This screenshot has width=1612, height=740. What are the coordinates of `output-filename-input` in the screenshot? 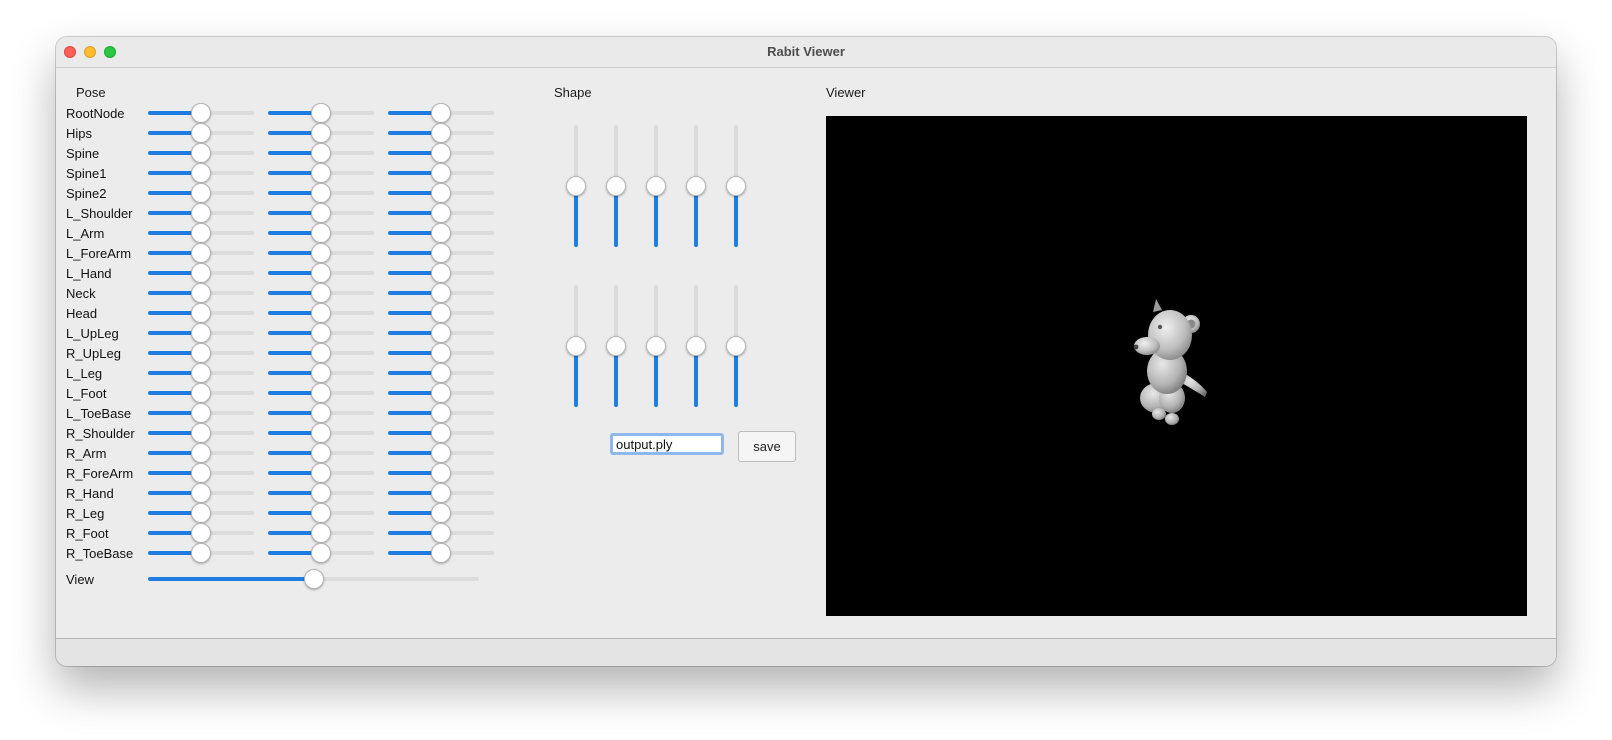 It's located at (667, 444).